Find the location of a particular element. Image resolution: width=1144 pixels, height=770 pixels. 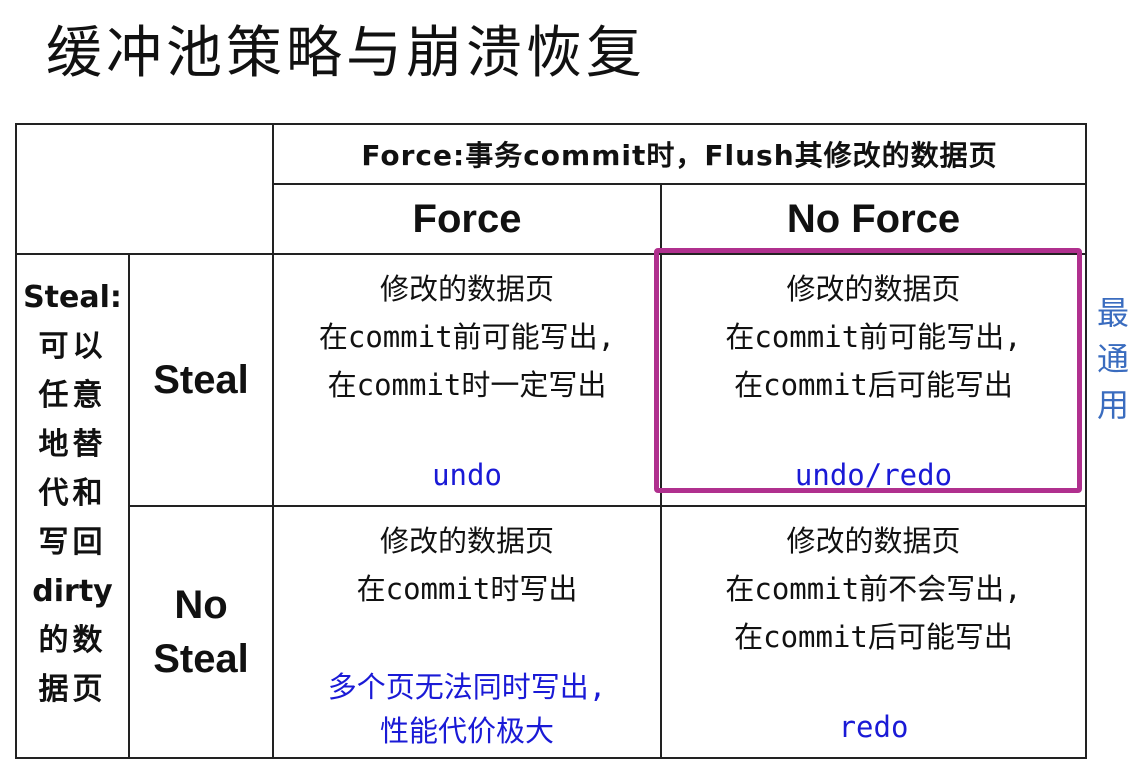

steal-definition-dirty: dirty is located at coordinates (72, 591).